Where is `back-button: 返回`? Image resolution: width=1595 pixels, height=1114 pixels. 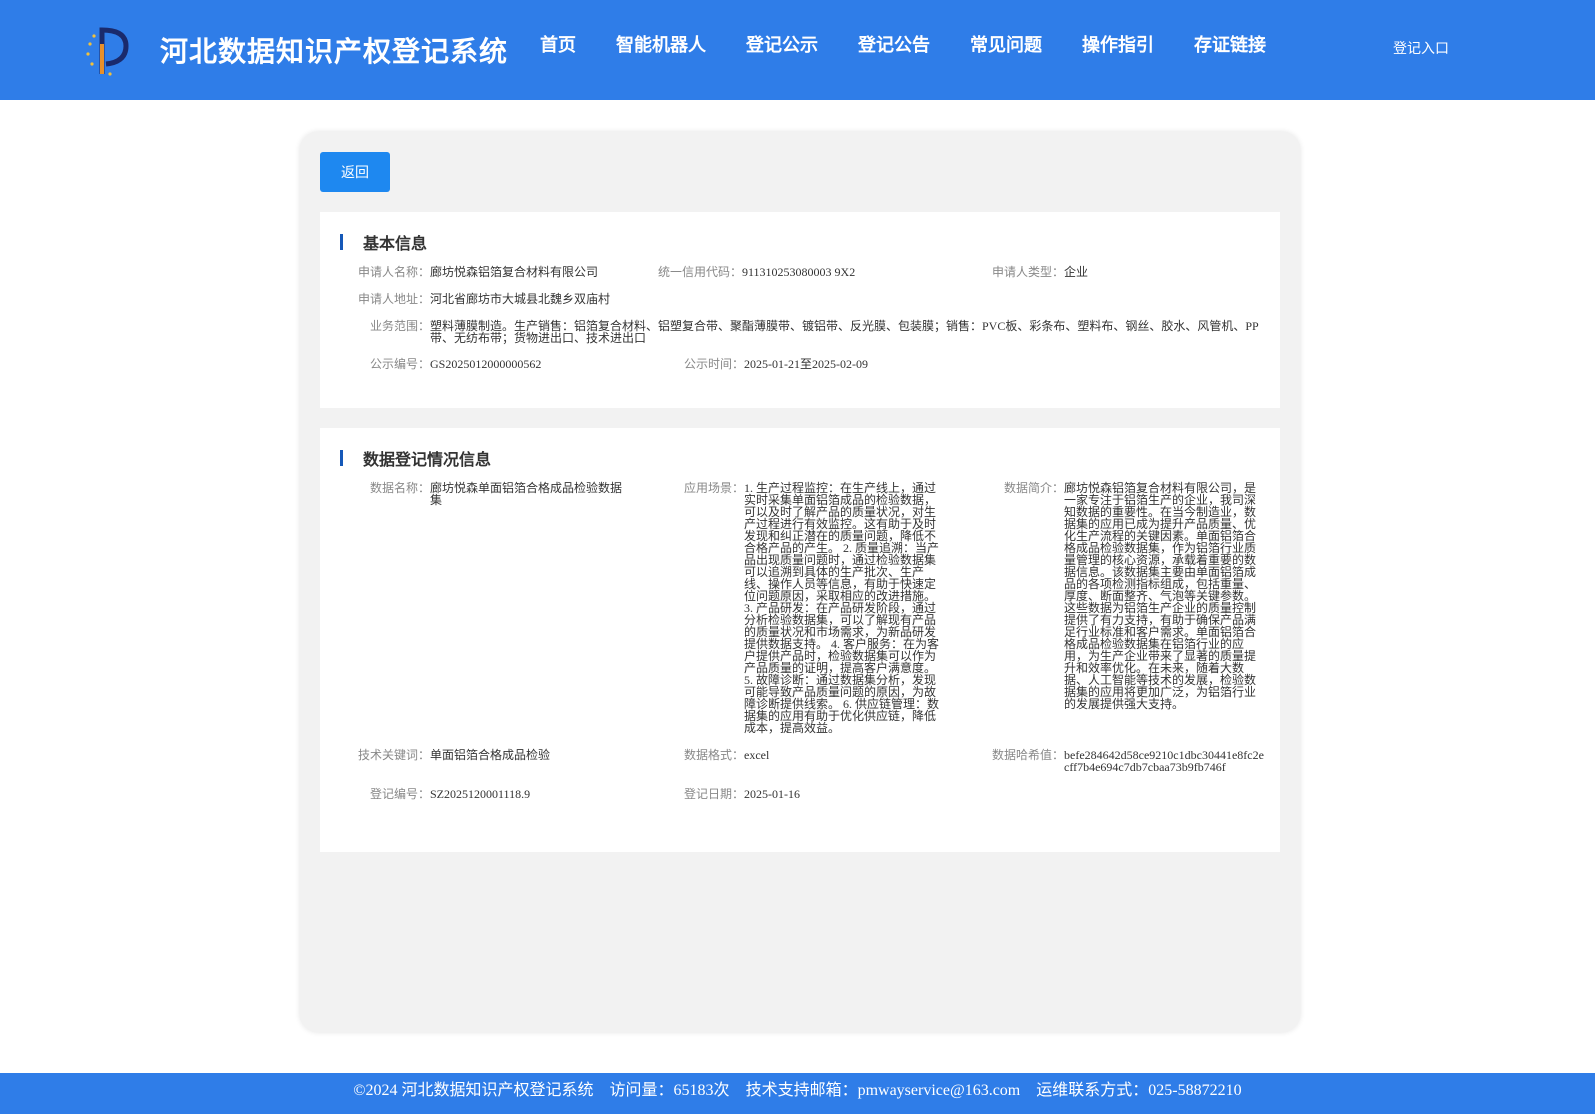 back-button: 返回 is located at coordinates (355, 172).